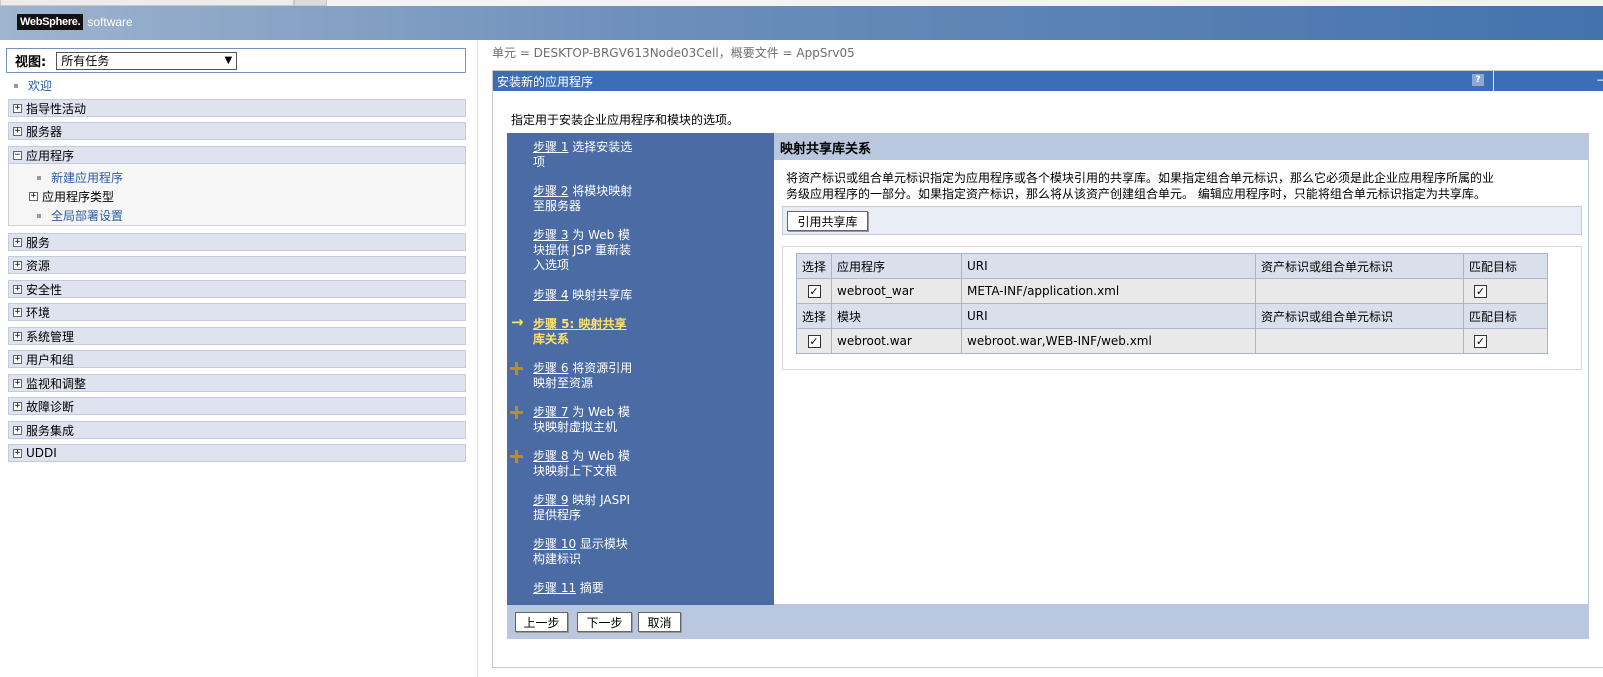  Describe the element at coordinates (87, 177) in the screenshot. I see `nav-item-new-application-link: 新建应用程序` at that location.